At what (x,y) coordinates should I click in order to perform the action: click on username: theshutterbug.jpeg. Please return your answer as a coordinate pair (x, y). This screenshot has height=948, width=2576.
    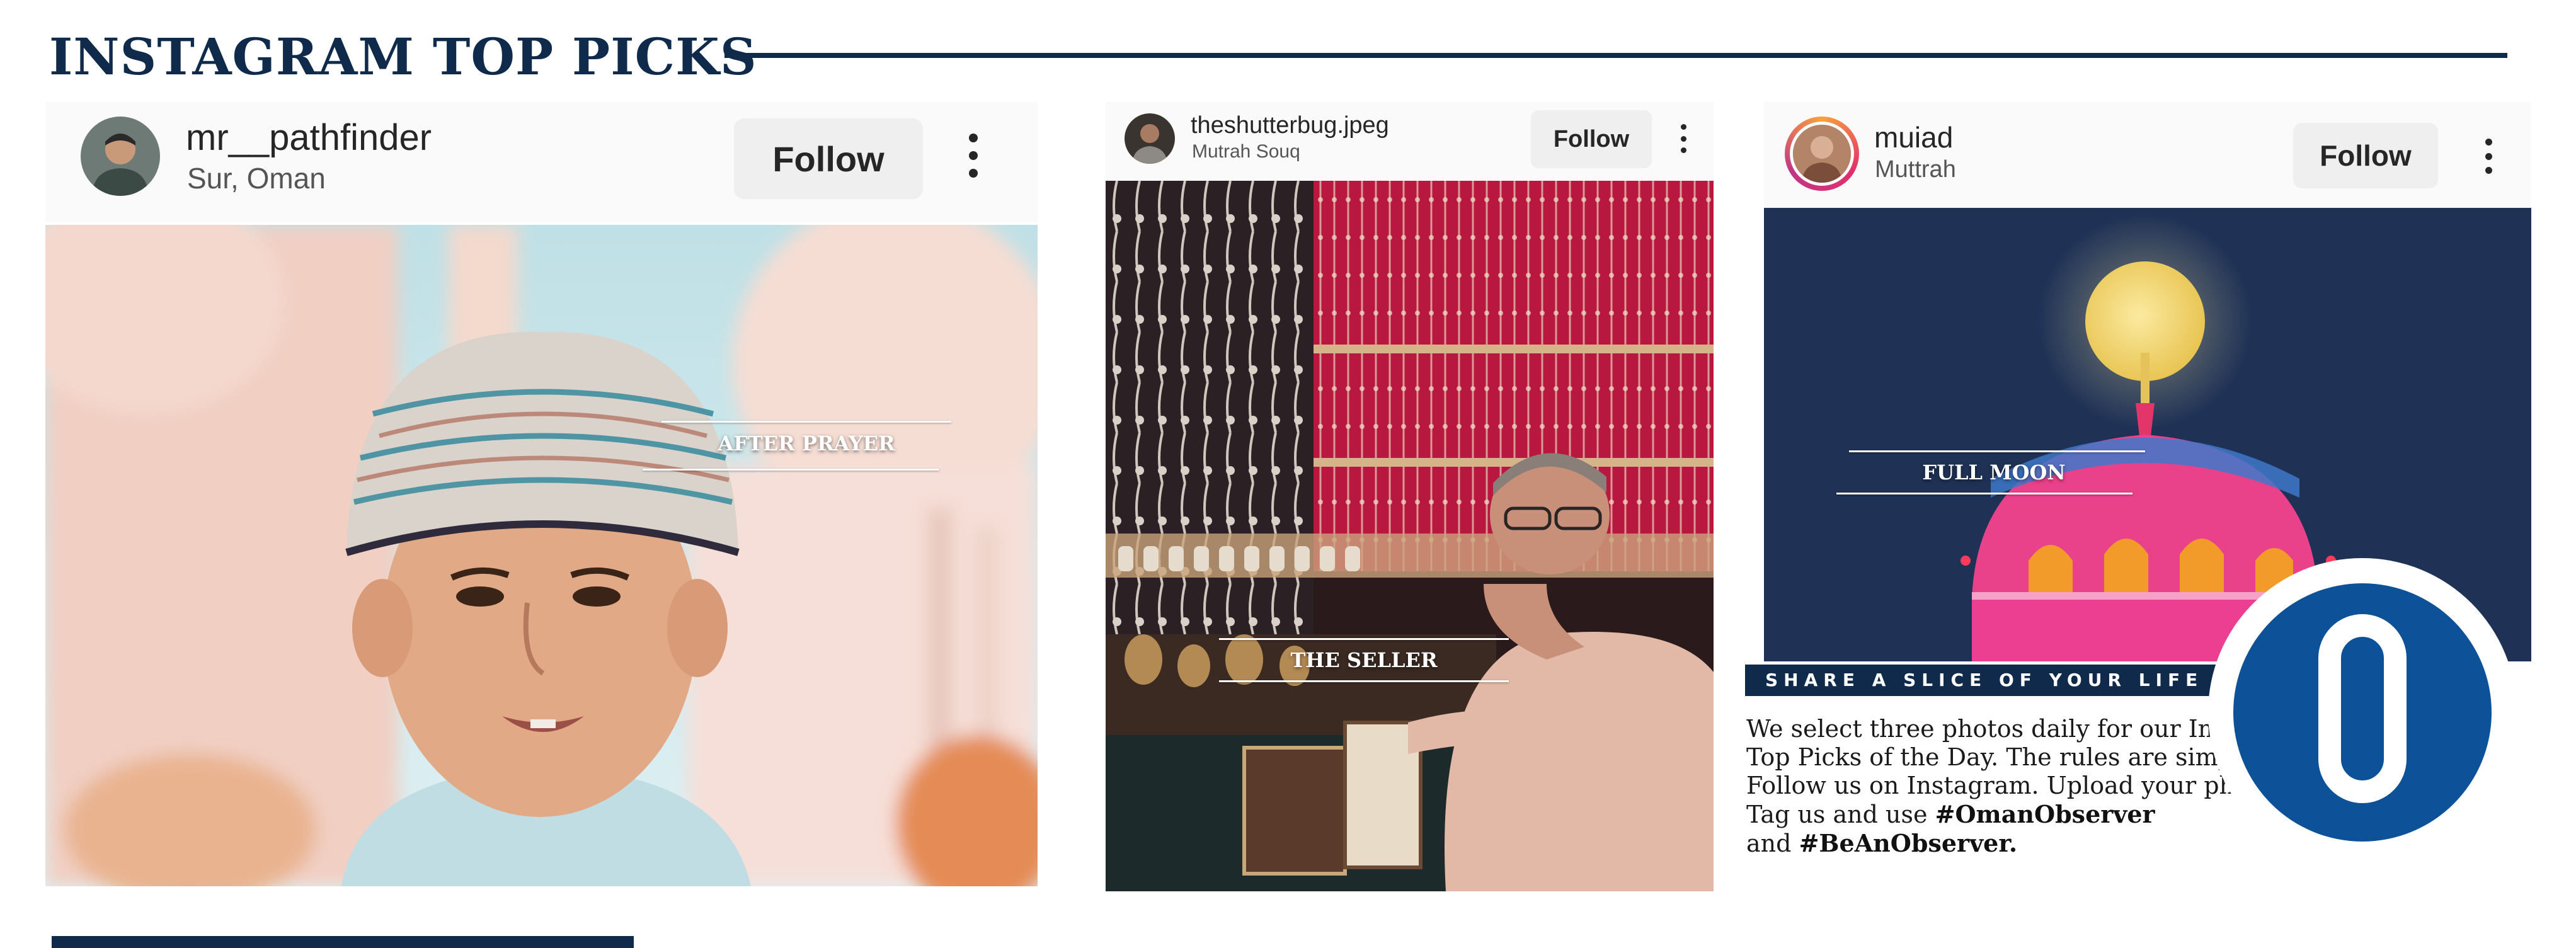
    Looking at the image, I should click on (1290, 125).